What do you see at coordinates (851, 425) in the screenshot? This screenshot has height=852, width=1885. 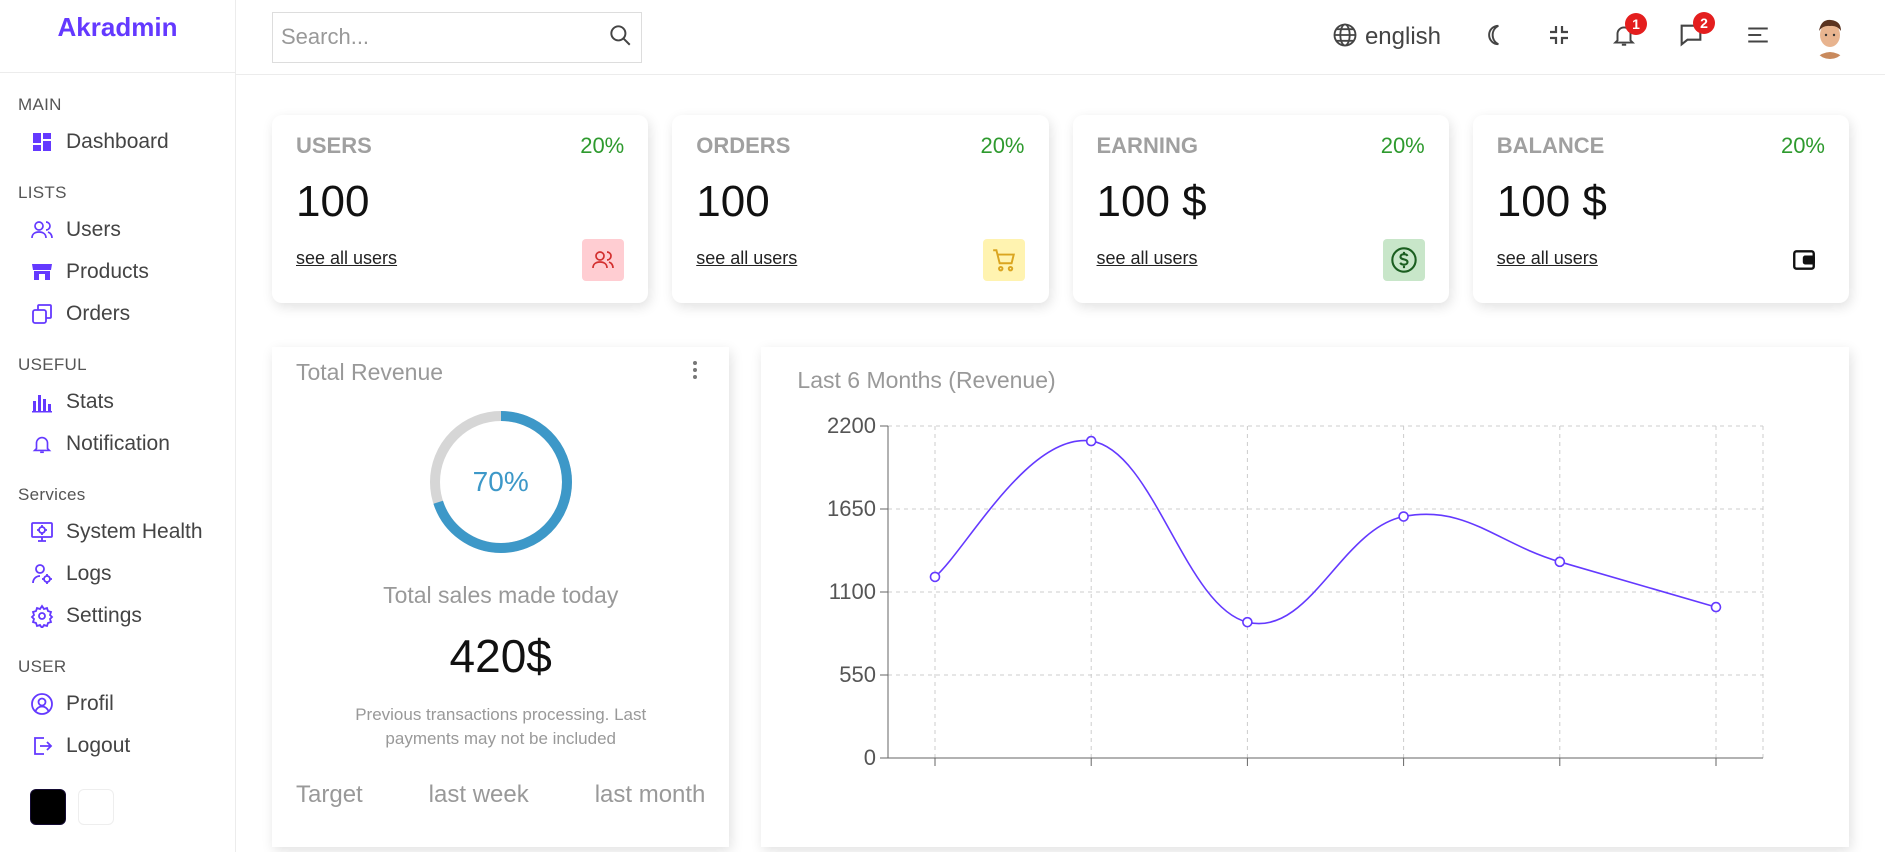 I see `y-tick-label: 2200` at bounding box center [851, 425].